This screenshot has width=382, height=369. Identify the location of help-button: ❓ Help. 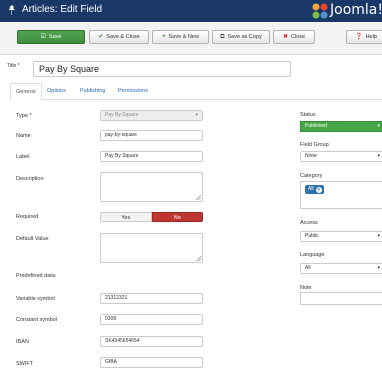
(364, 37).